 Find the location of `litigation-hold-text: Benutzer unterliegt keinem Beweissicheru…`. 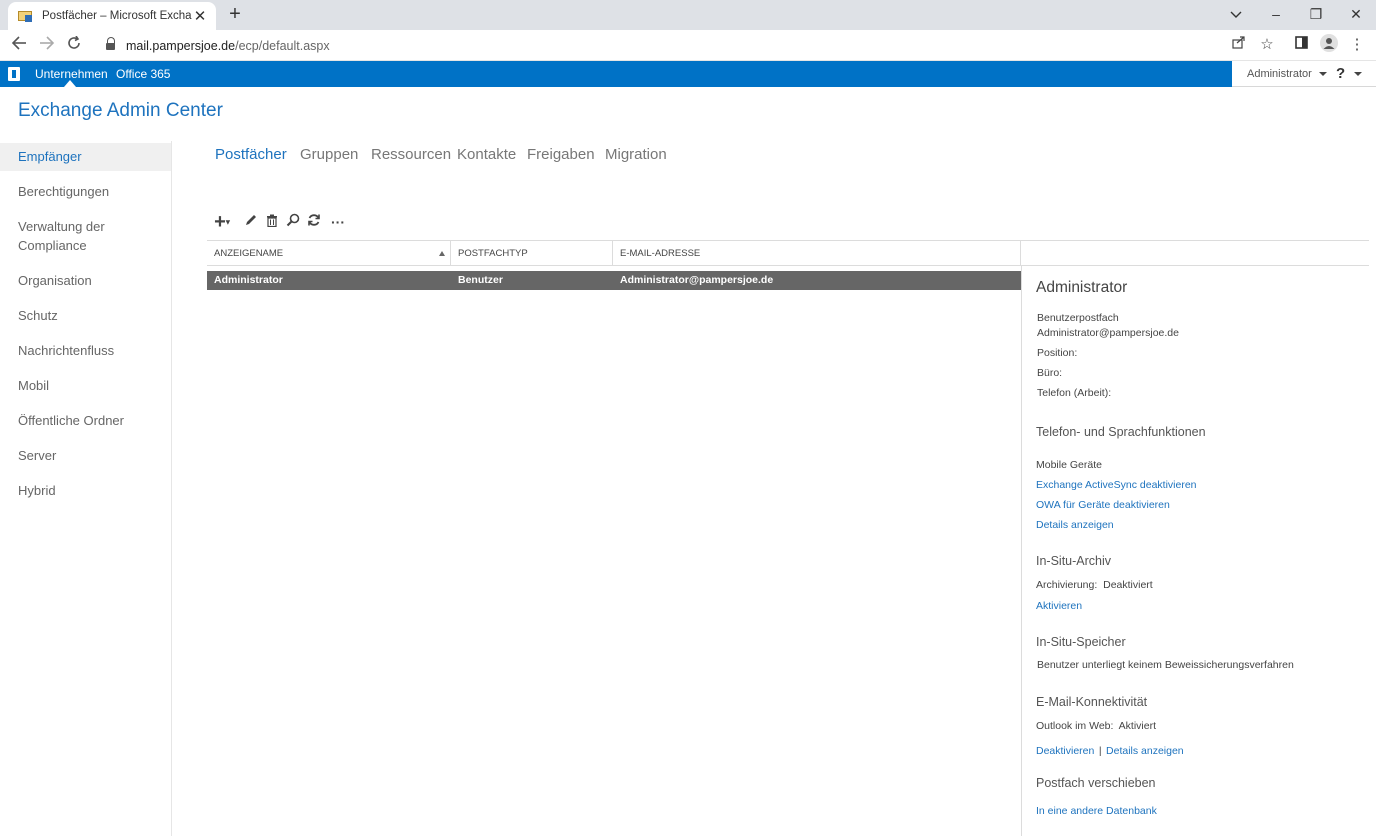

litigation-hold-text: Benutzer unterliegt keinem Beweissicheru… is located at coordinates (1165, 665).